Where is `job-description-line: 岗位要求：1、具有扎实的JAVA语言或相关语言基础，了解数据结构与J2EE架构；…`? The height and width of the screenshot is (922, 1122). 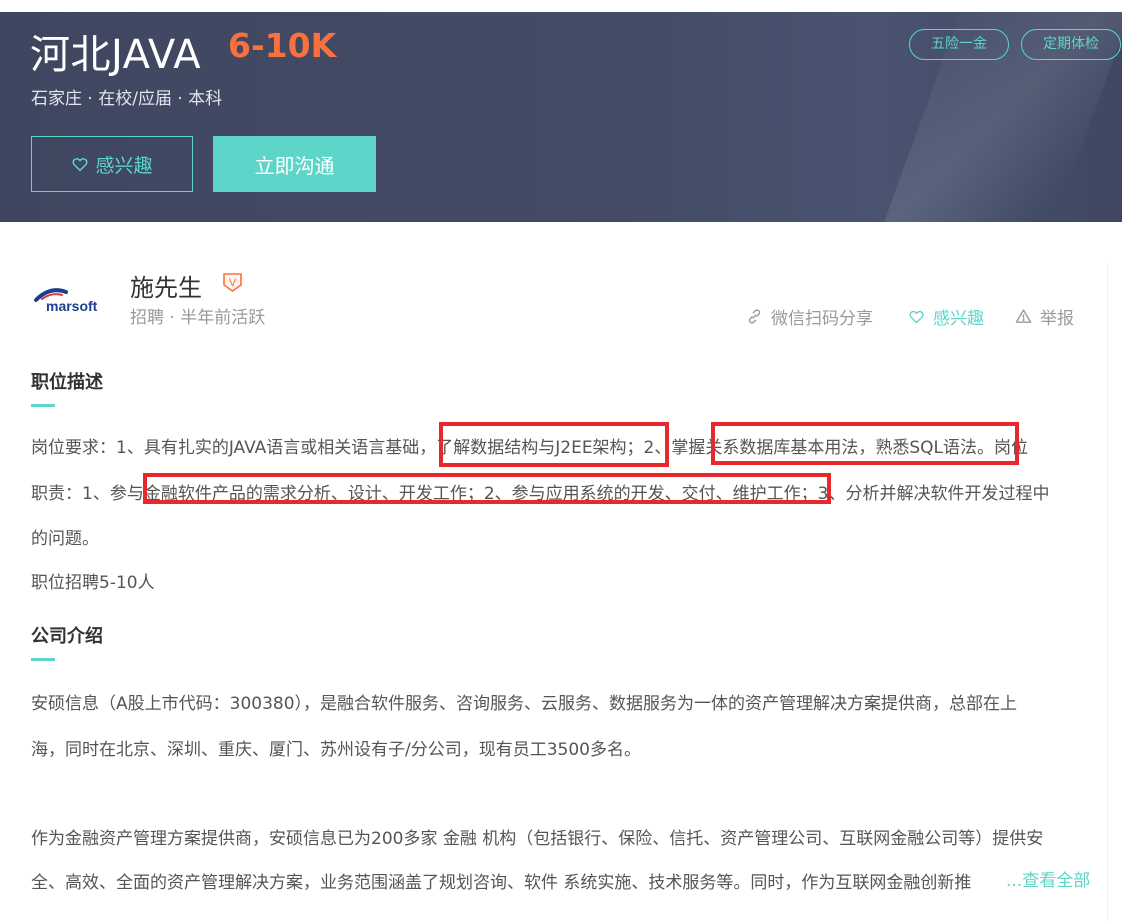
job-description-line: 岗位要求：1、具有扎实的JAVA语言或相关语言基础，了解数据结构与J2EE架构；… is located at coordinates (530, 448).